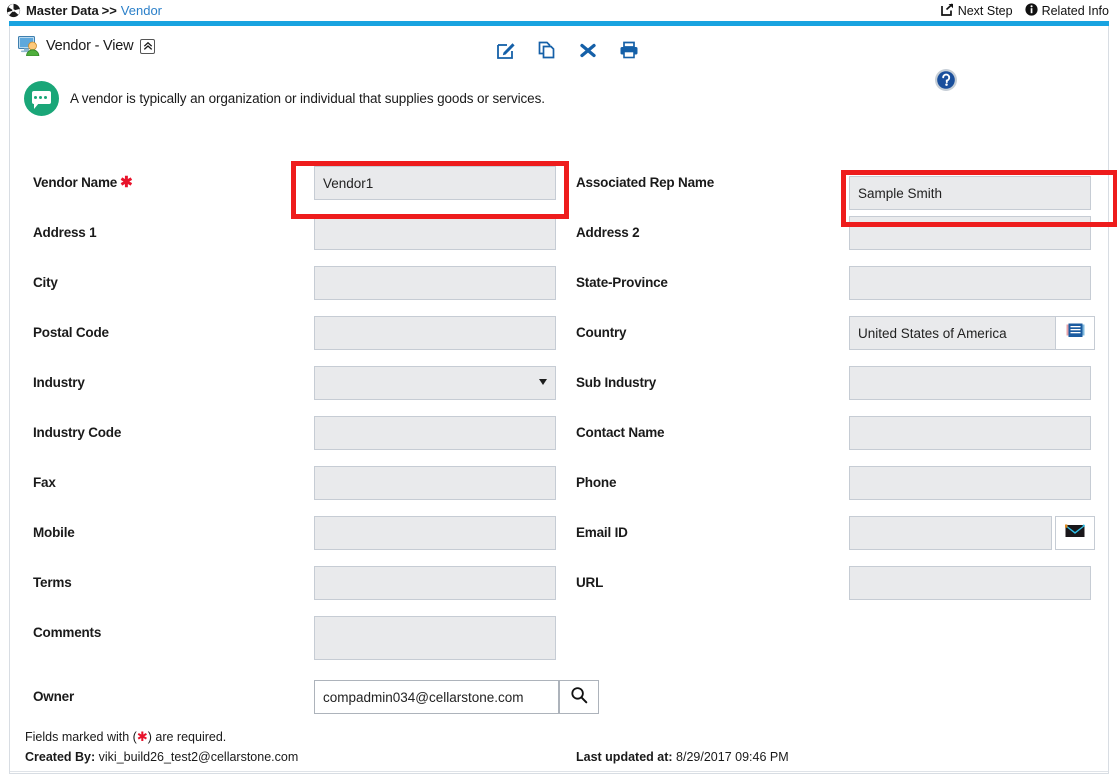 The height and width of the screenshot is (783, 1117). Describe the element at coordinates (970, 383) in the screenshot. I see `sub-industry-input` at that location.